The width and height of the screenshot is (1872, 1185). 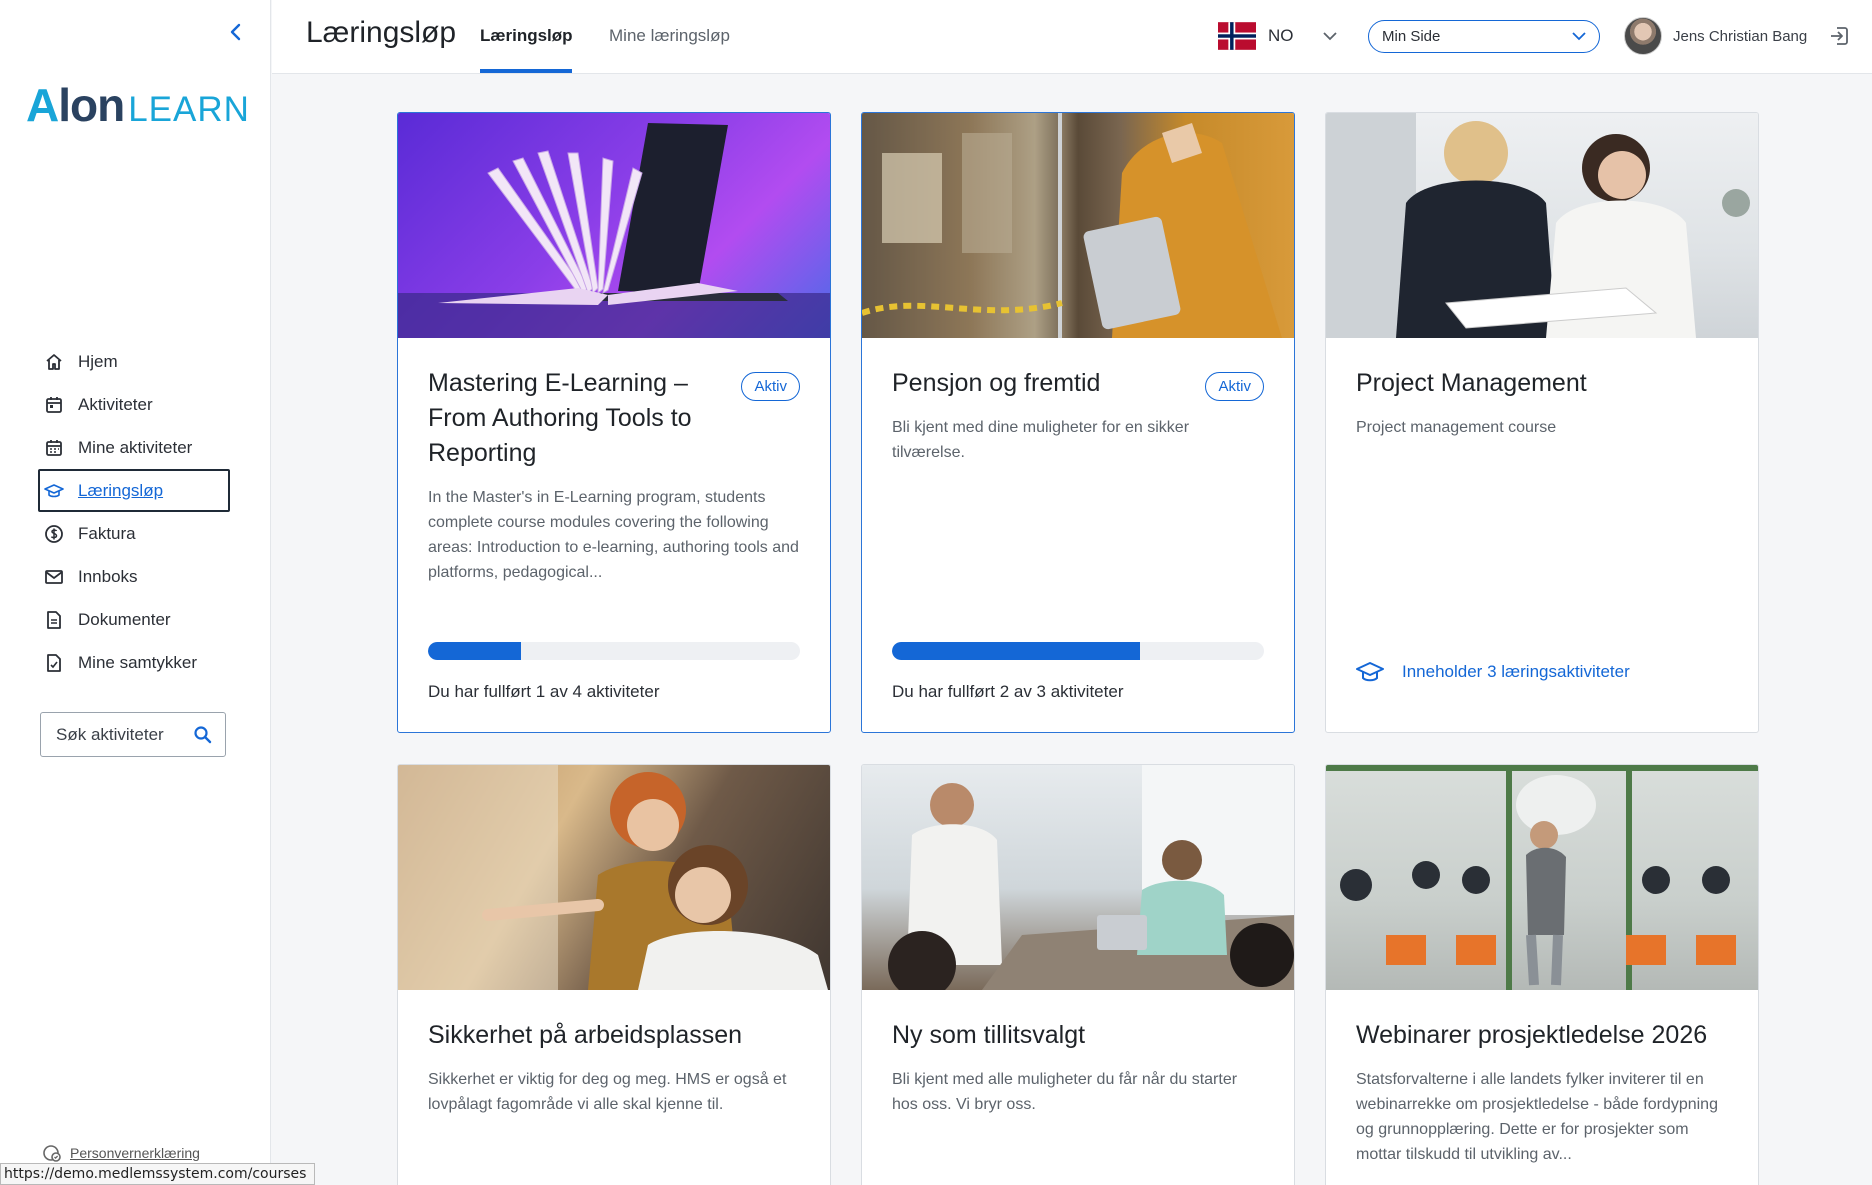 What do you see at coordinates (1008, 691) in the screenshot?
I see `progress-text: Du har fullført 2 av 3 aktiviteter` at bounding box center [1008, 691].